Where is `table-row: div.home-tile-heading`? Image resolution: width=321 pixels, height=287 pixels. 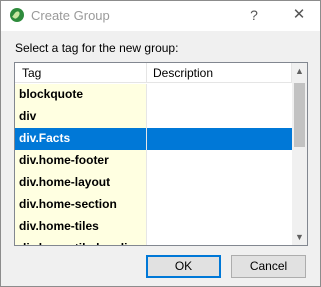 table-row: div.home-tile-heading is located at coordinates (153, 241).